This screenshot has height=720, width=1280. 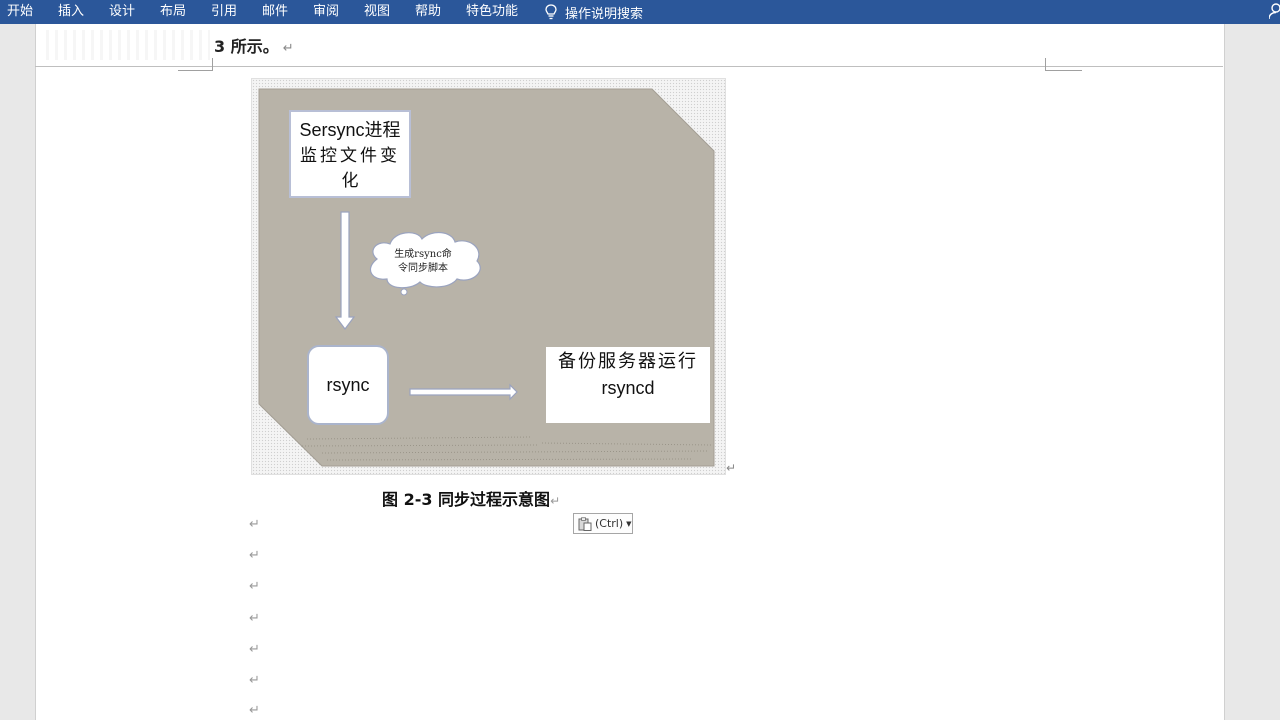 What do you see at coordinates (125, 45) in the screenshot?
I see `obscured-text` at bounding box center [125, 45].